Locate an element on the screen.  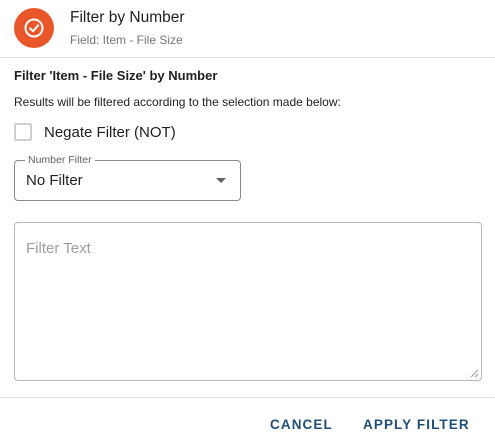
dropdown-arrow-icon is located at coordinates (221, 180).